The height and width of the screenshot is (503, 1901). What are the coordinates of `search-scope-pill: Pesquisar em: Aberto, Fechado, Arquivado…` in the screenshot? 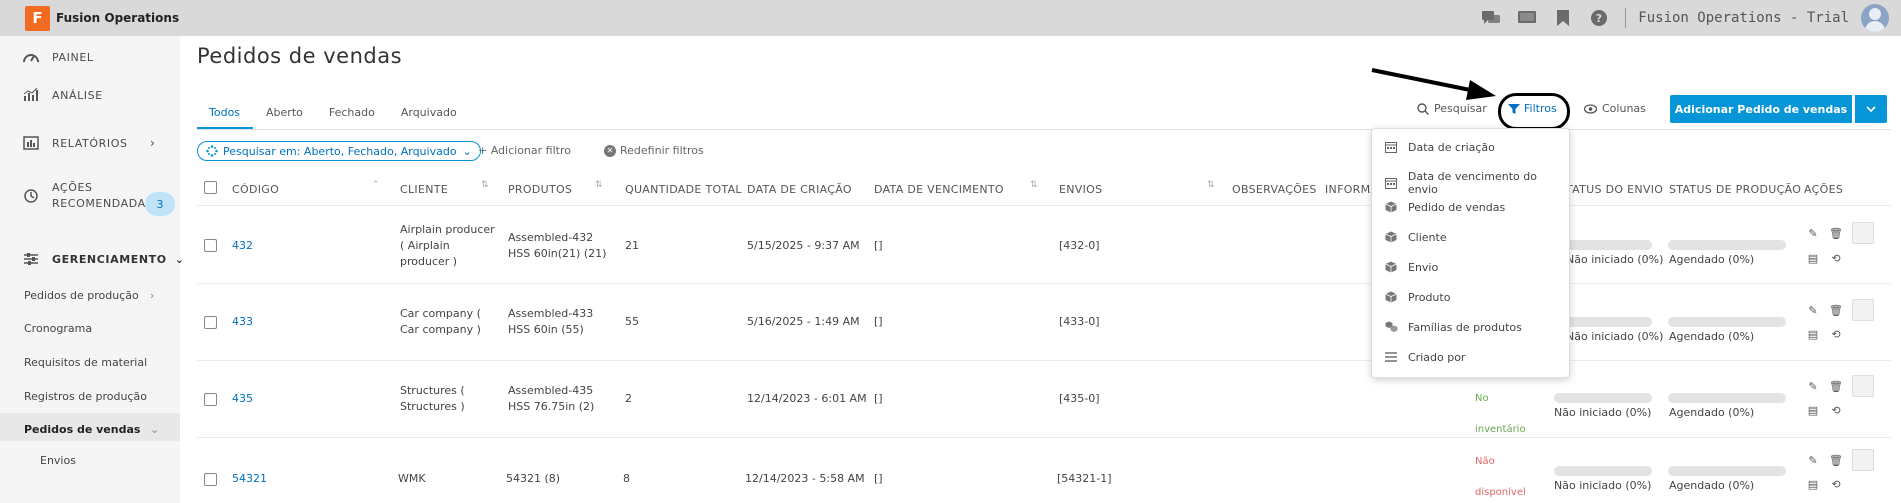 It's located at (339, 151).